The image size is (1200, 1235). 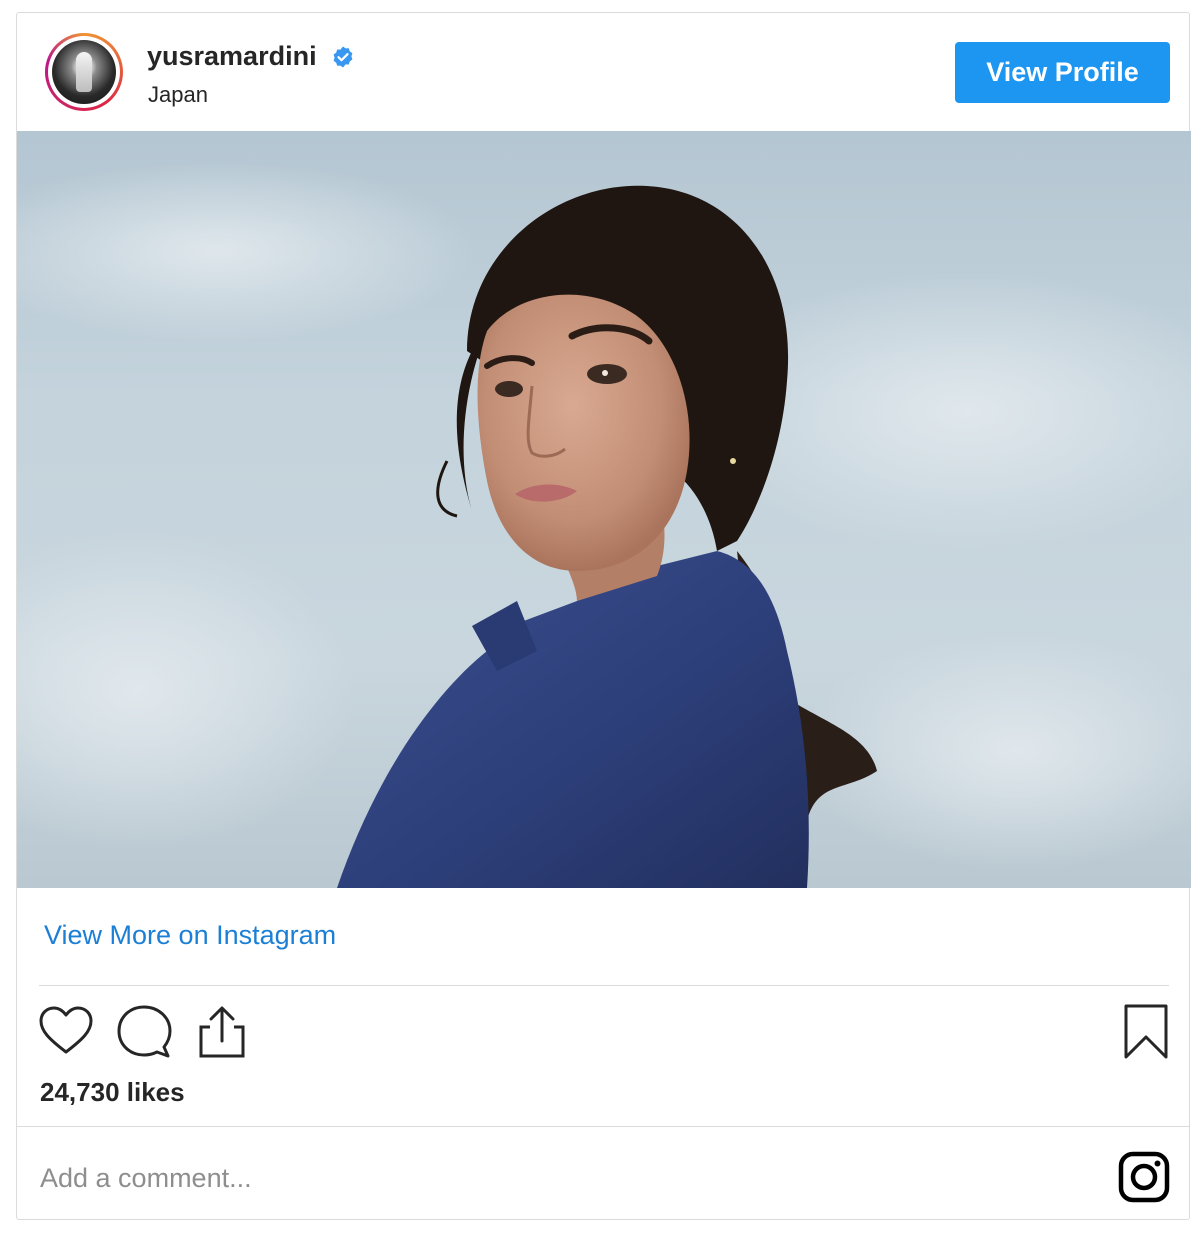 What do you see at coordinates (603, 72) in the screenshot?
I see `post-header: yusramardini Japan View Profile` at bounding box center [603, 72].